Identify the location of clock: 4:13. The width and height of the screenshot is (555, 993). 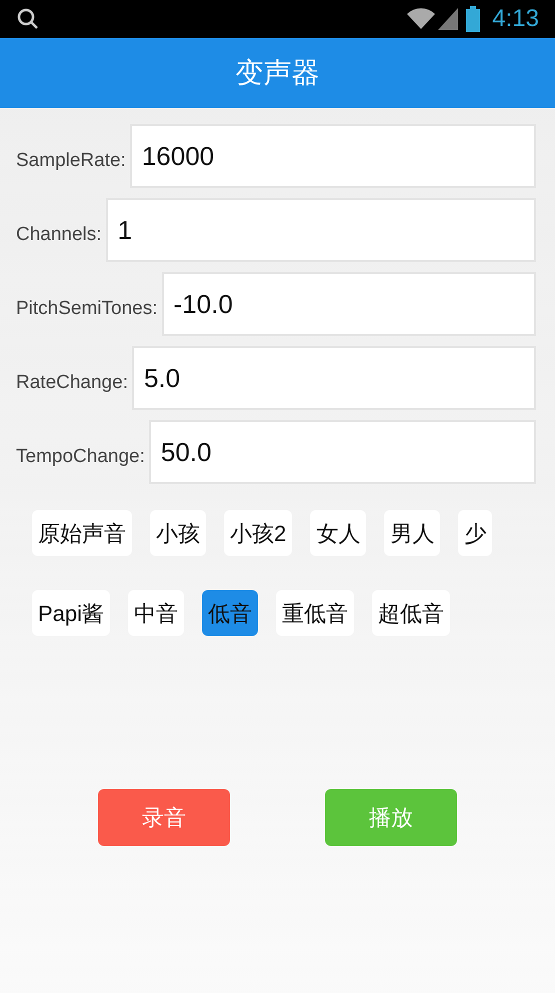
(515, 19).